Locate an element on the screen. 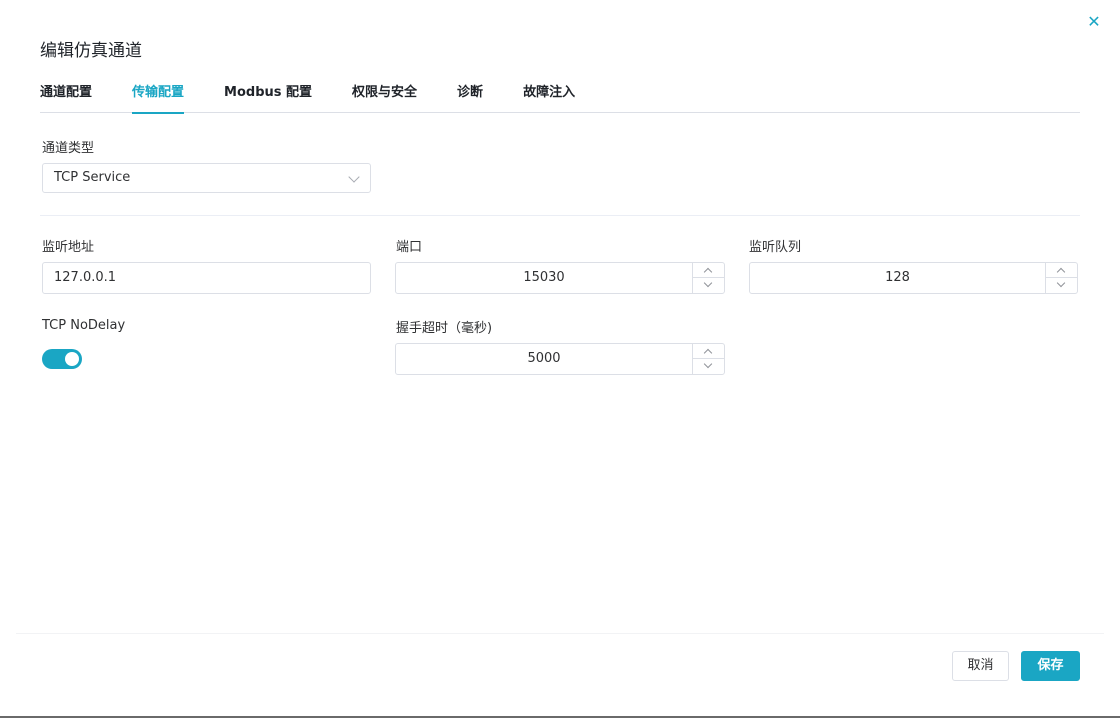 This screenshot has width=1120, height=718. channel-type-label: 通道类型 is located at coordinates (68, 148).